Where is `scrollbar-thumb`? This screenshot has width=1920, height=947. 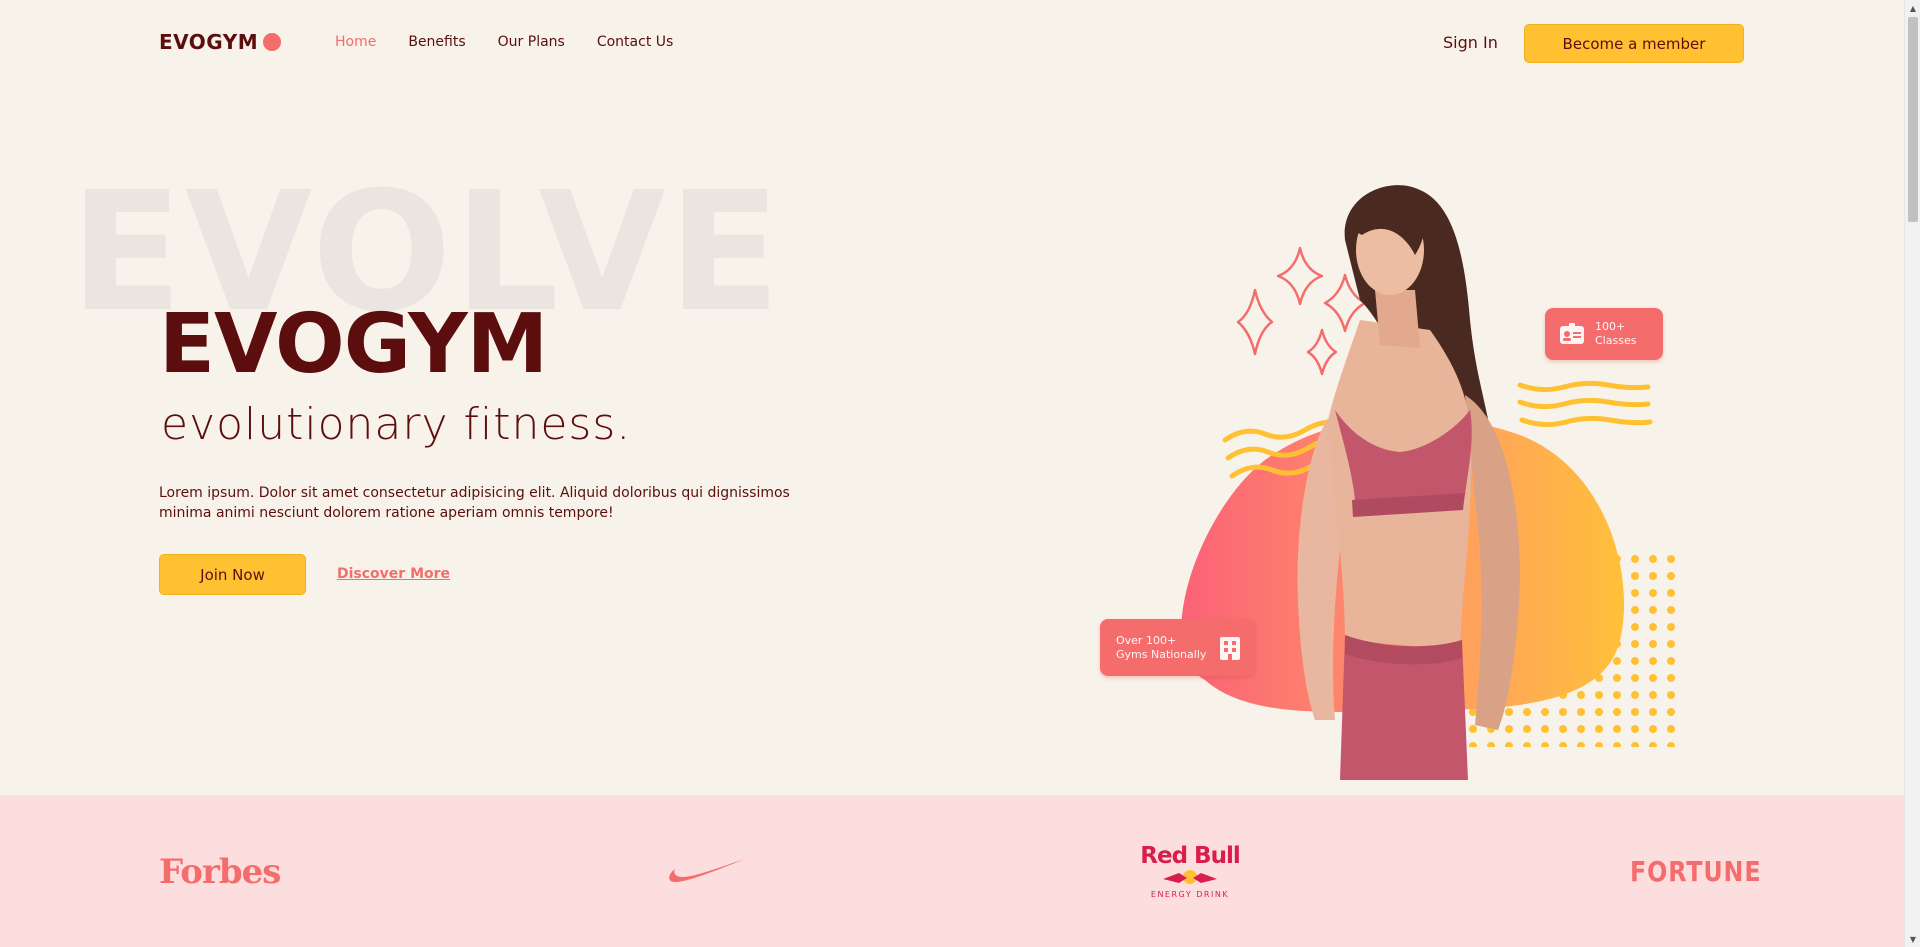 scrollbar-thumb is located at coordinates (1913, 119).